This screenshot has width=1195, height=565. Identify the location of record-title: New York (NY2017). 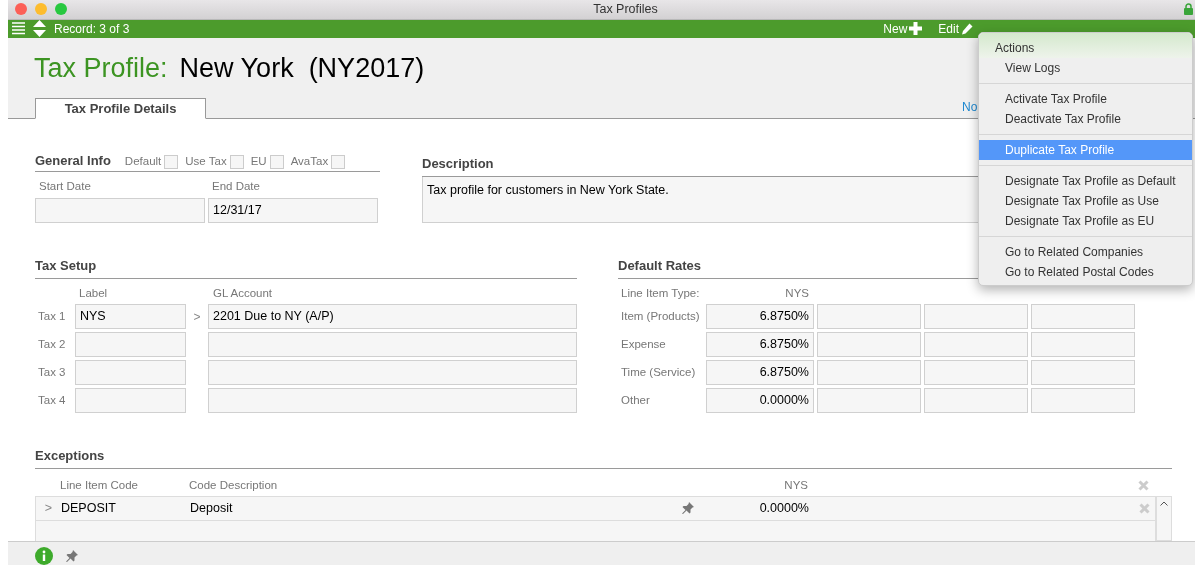
(302, 68).